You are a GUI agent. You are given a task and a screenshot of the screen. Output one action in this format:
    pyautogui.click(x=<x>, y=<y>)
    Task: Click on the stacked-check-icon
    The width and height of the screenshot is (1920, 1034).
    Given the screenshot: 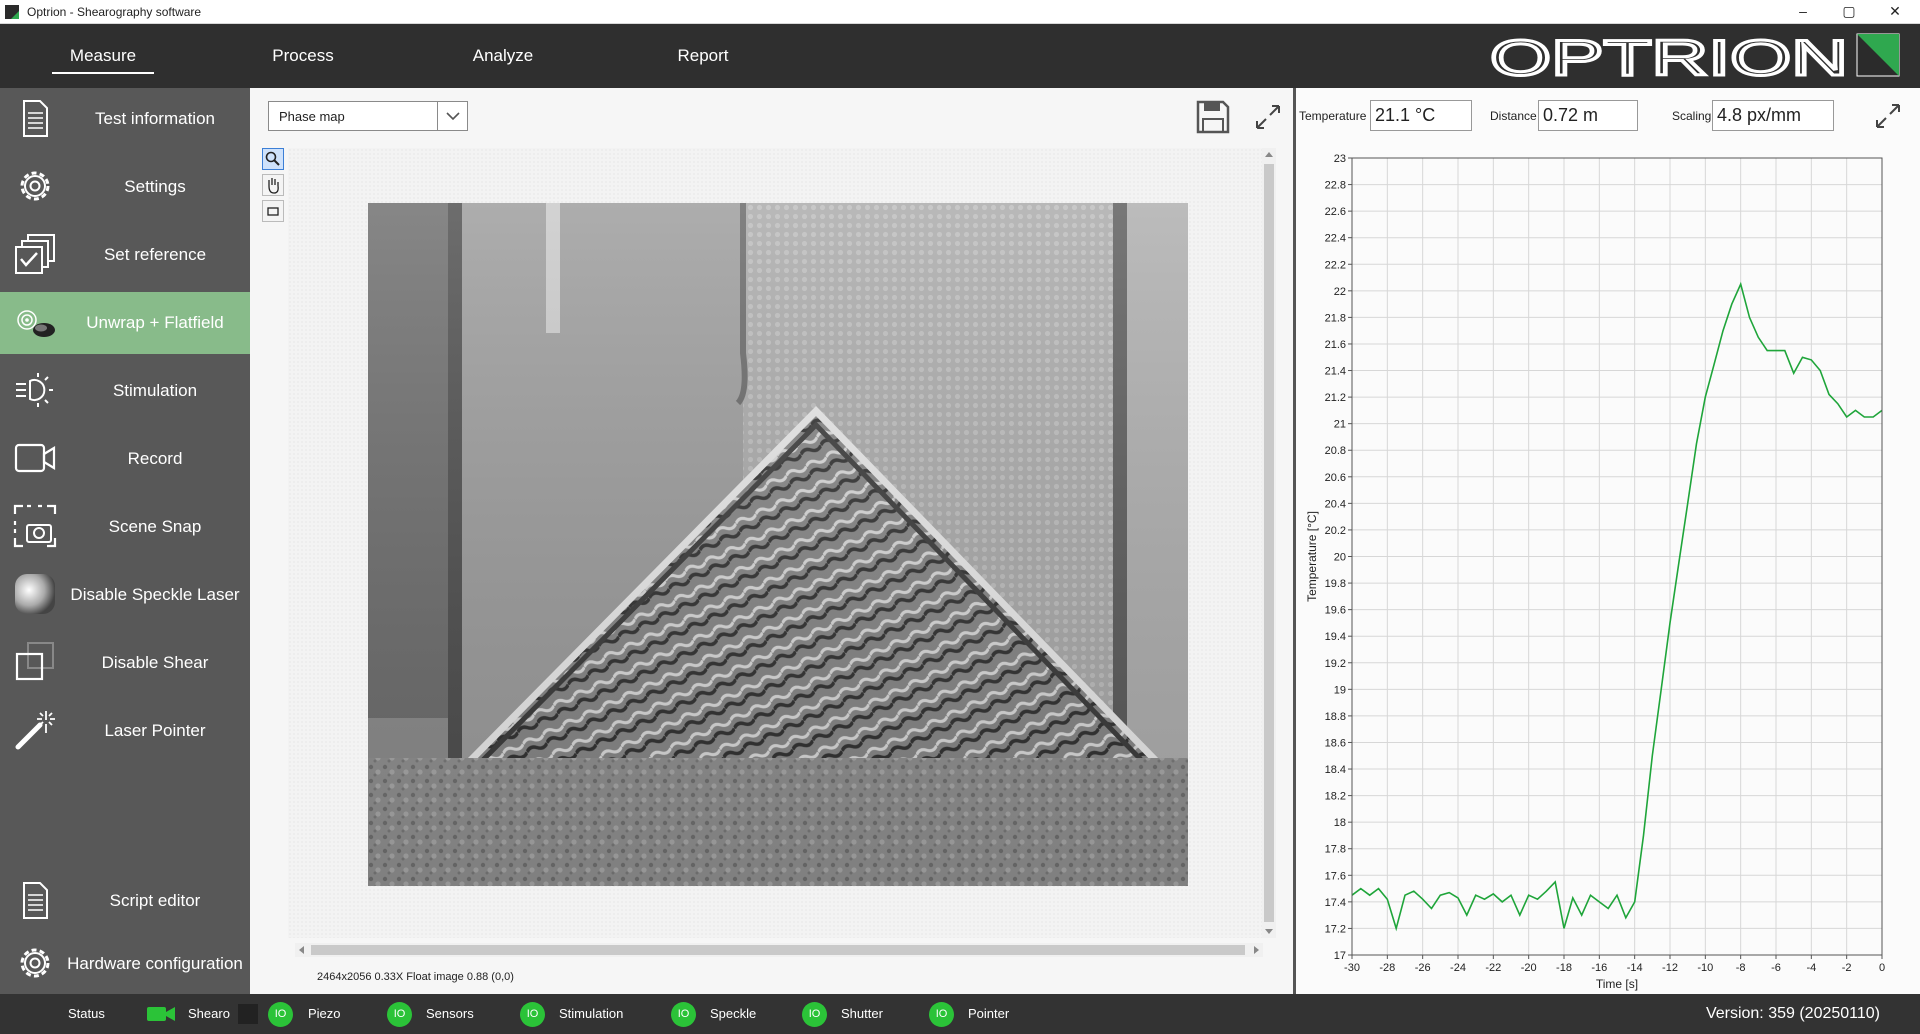 What is the action you would take?
    pyautogui.click(x=35, y=254)
    